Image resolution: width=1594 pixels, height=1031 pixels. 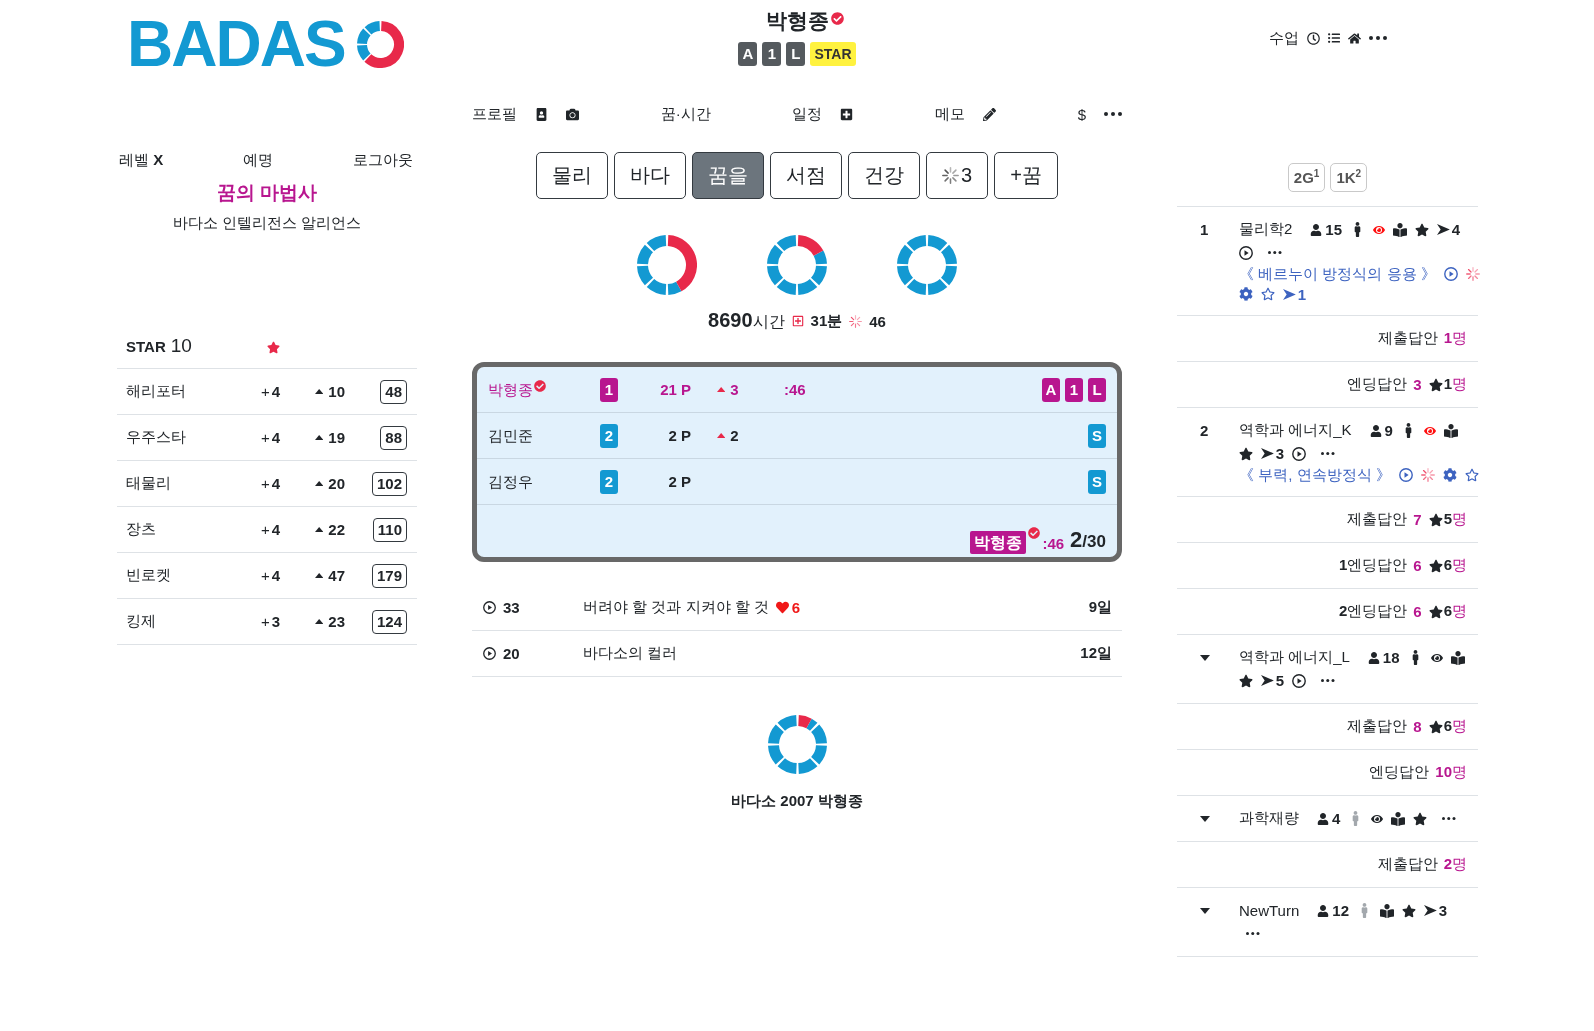 What do you see at coordinates (1269, 910) in the screenshot?
I see `class-title: NewTurn` at bounding box center [1269, 910].